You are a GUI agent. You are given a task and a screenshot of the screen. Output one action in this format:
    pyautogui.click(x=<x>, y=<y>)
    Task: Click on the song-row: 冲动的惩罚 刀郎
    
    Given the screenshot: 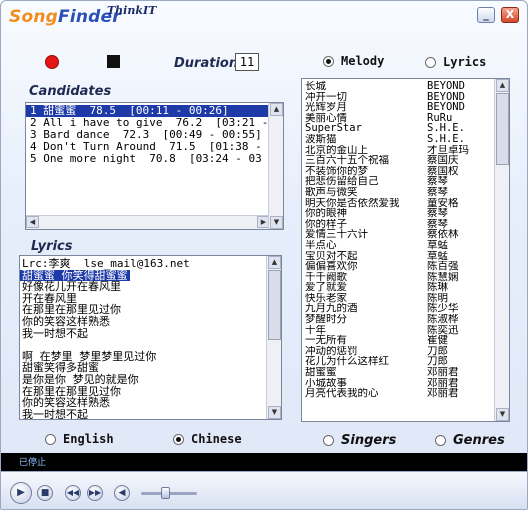 What is the action you would take?
    pyautogui.click(x=407, y=351)
    